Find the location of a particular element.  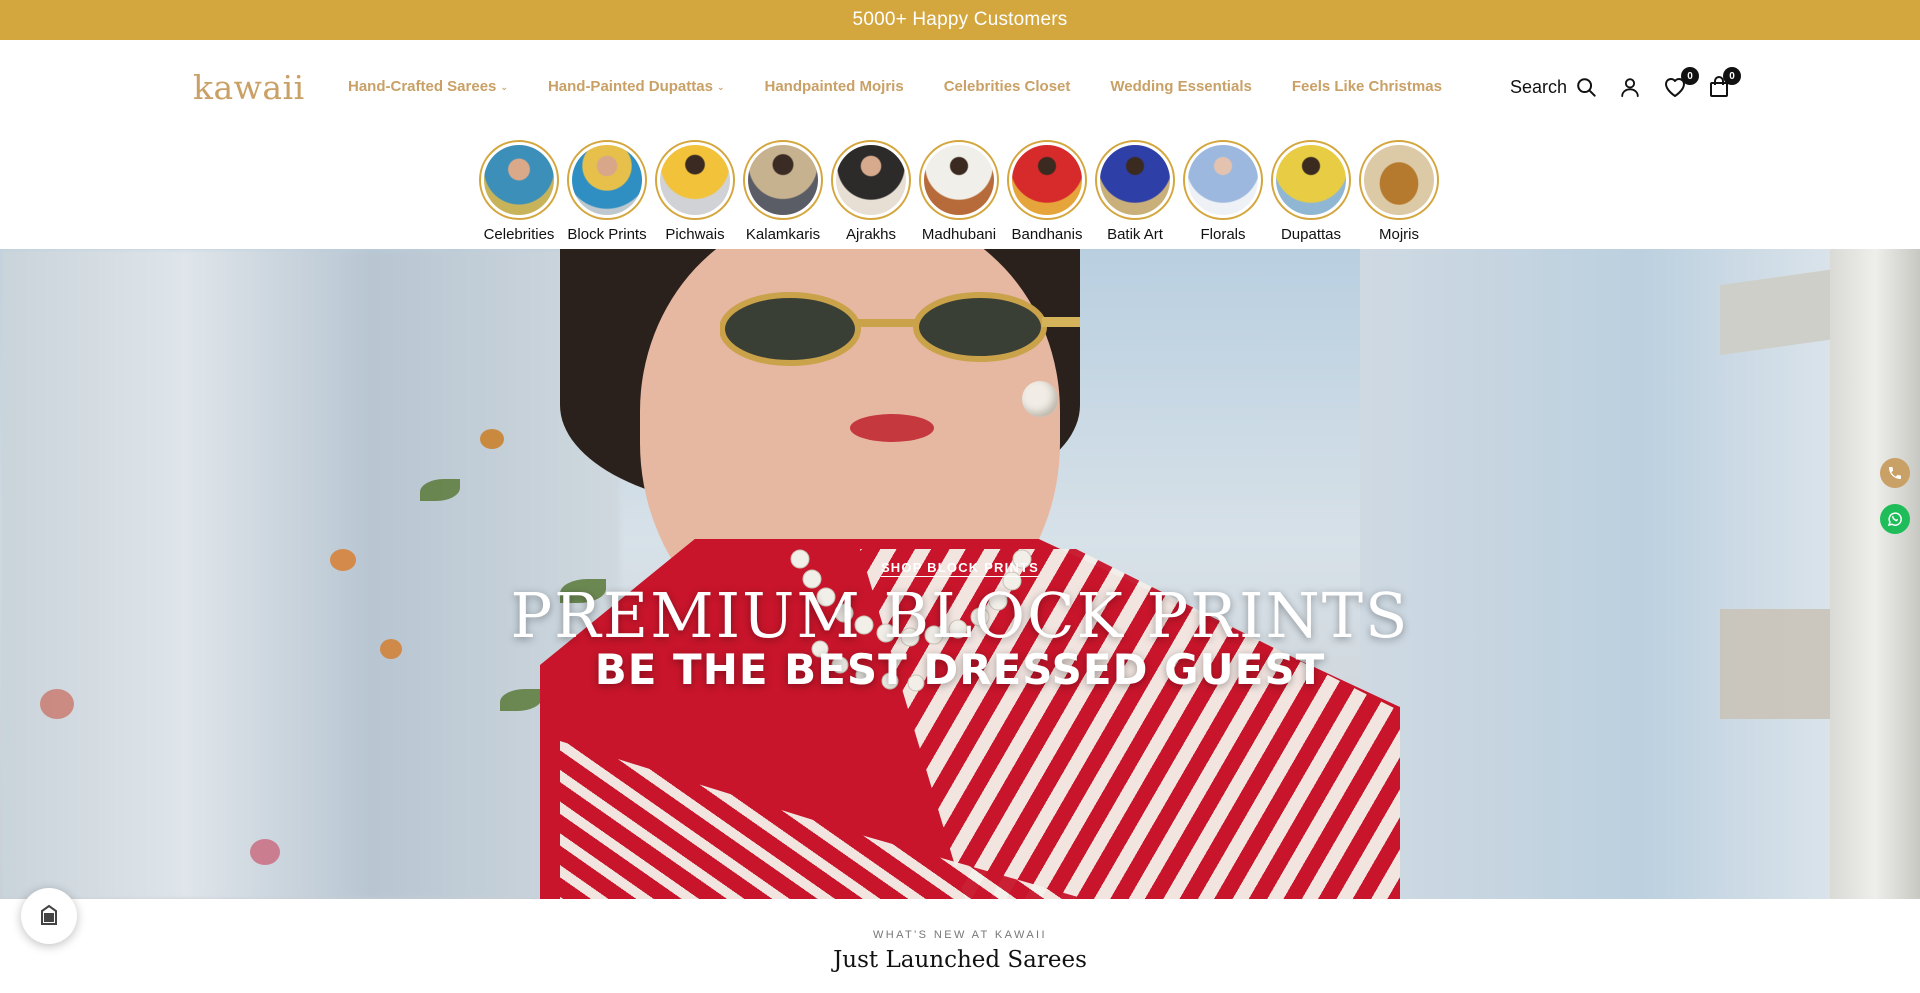

category-celebrities: Celebrities is located at coordinates (519, 191).